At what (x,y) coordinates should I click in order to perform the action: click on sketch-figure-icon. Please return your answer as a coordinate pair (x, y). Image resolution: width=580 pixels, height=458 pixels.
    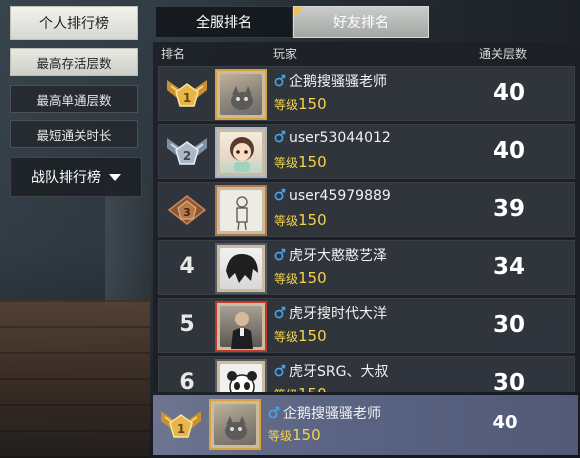
    Looking at the image, I should click on (242, 213).